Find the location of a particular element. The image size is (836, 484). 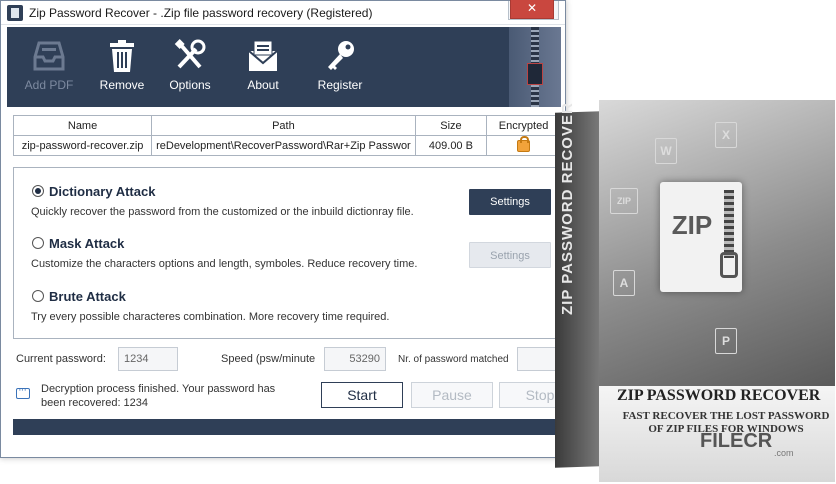

cell-encrypted is located at coordinates (523, 145).